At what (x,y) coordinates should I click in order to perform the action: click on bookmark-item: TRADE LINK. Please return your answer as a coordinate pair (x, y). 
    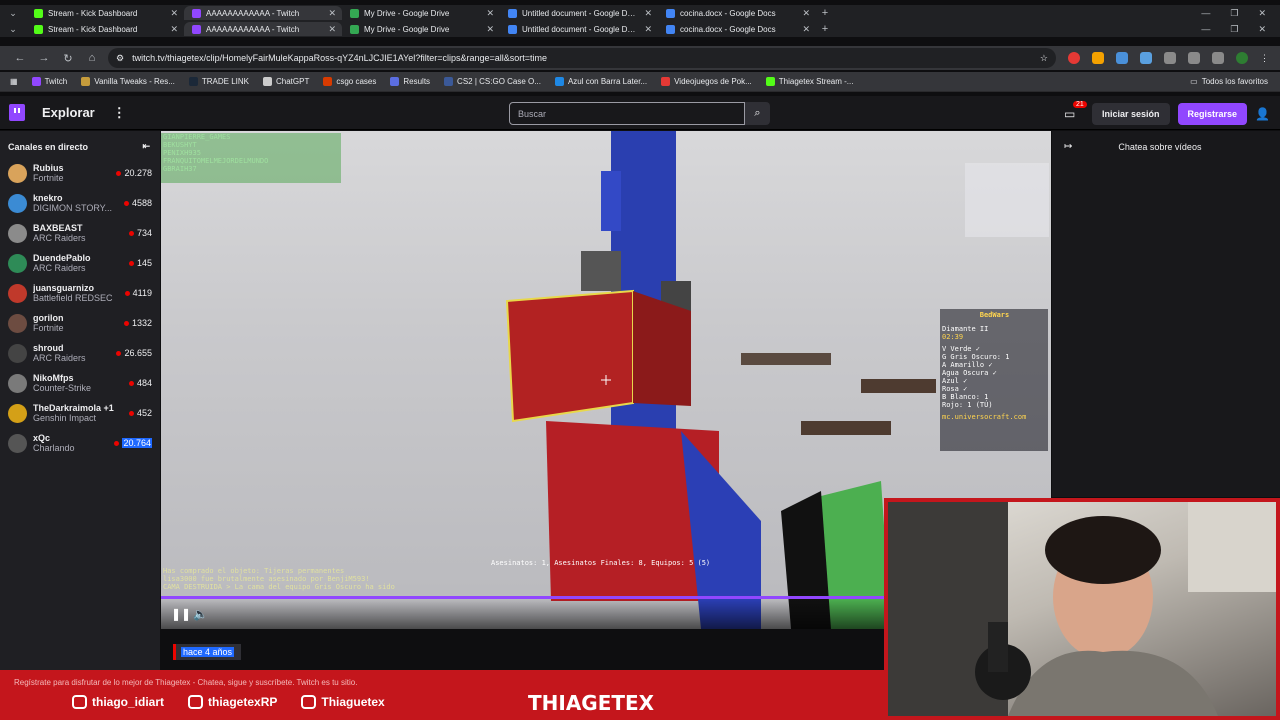
    Looking at the image, I should click on (218, 81).